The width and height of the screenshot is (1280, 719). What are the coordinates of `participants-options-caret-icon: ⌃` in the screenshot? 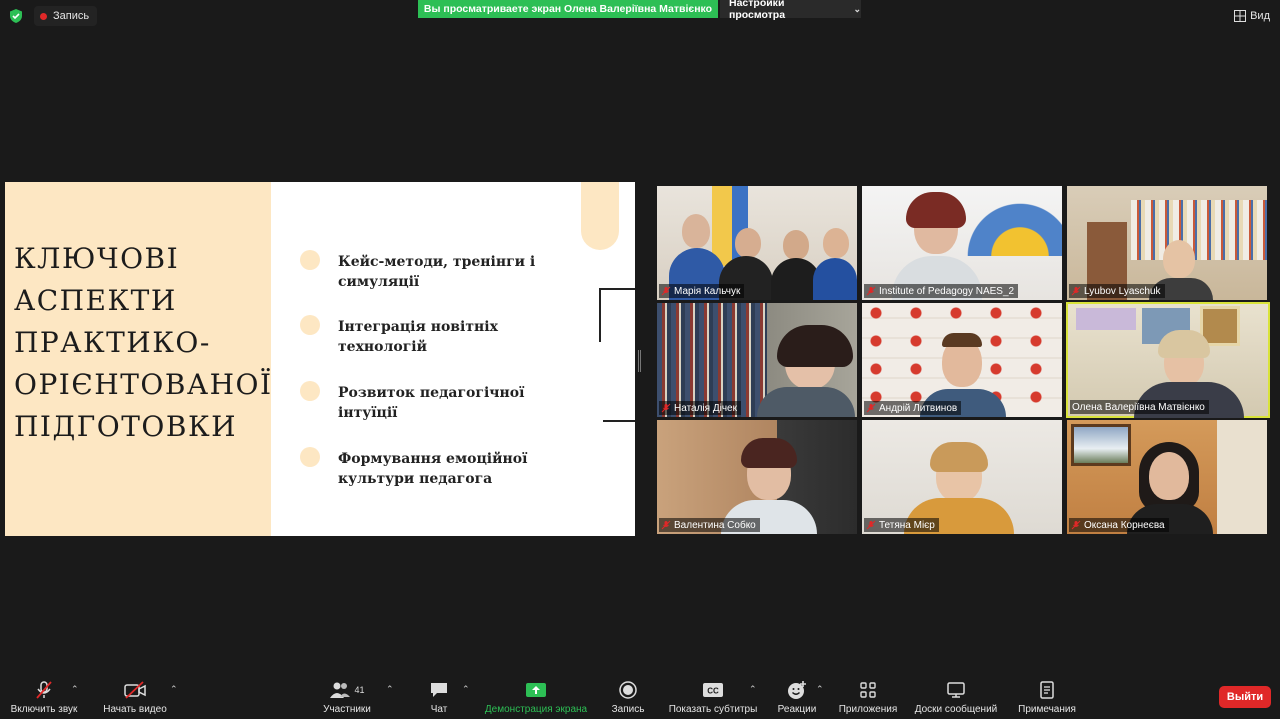 It's located at (390, 689).